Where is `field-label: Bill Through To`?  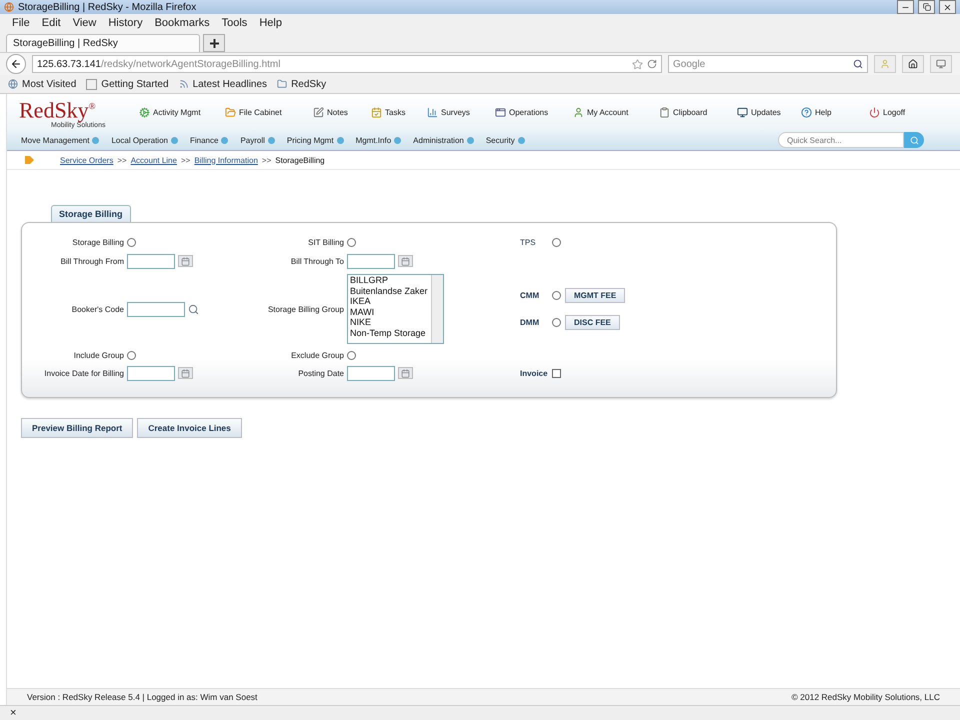
field-label: Bill Through To is located at coordinates (317, 261).